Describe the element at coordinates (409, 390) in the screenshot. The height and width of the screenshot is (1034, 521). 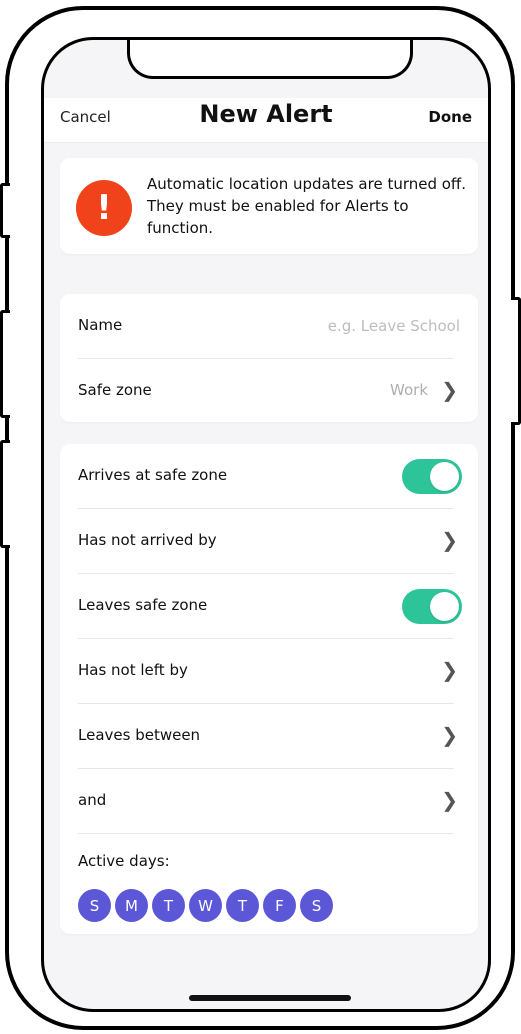
I see `safe-zone-value: Work` at that location.